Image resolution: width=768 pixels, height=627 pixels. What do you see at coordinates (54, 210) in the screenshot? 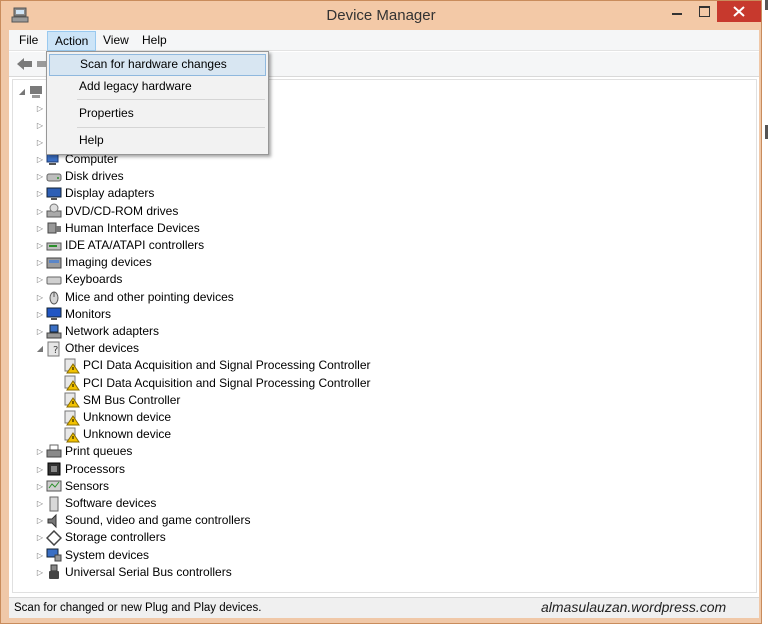
I see `dvd-drive-icon` at bounding box center [54, 210].